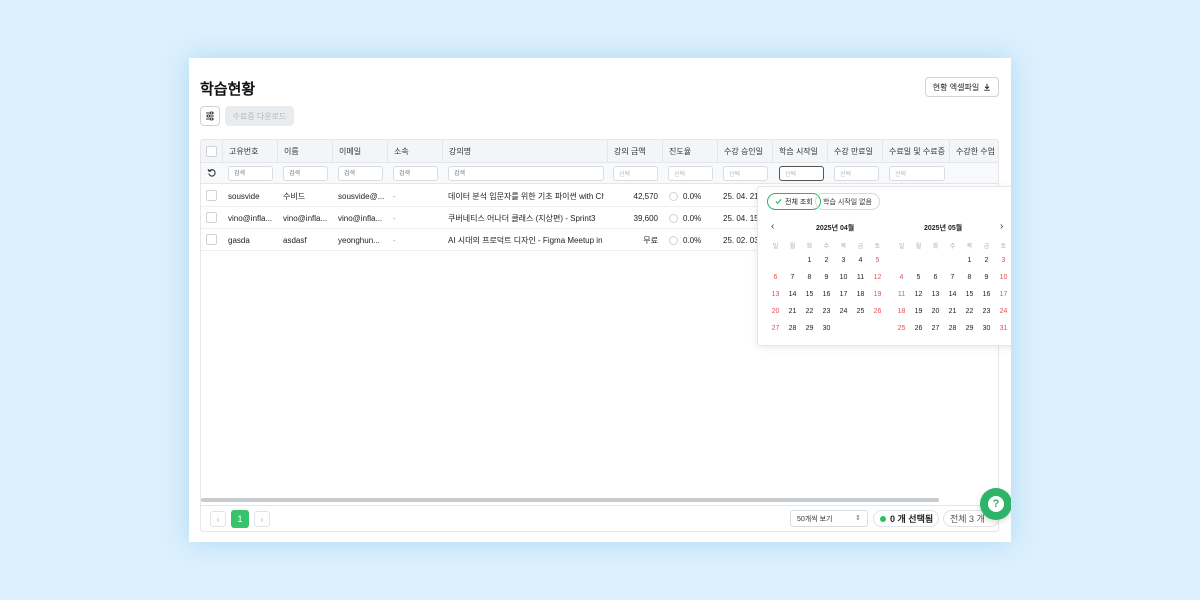  I want to click on col-email: 이메일, so click(359, 151).